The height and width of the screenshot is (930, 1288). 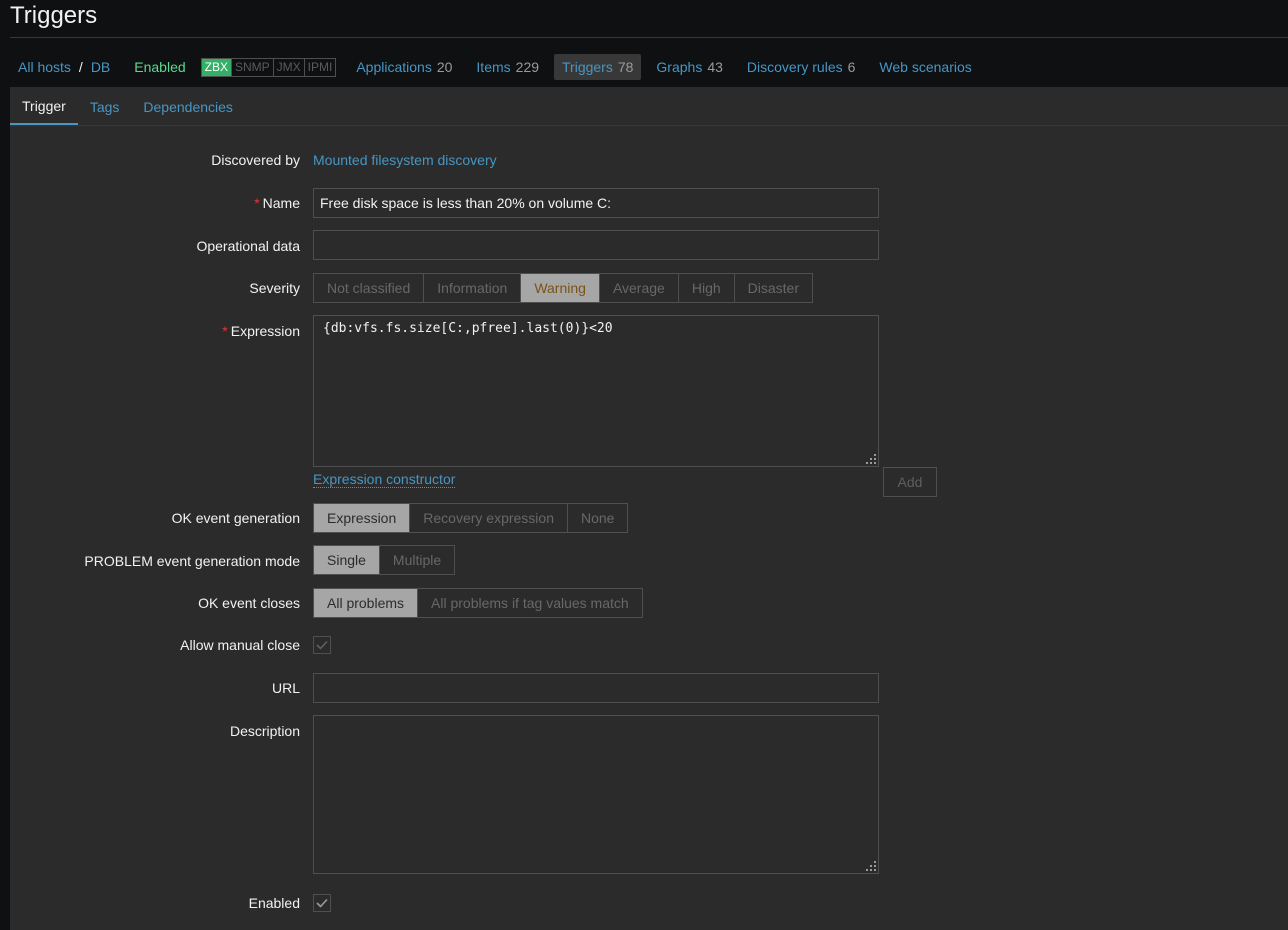 What do you see at coordinates (444, 67) in the screenshot?
I see `applications-count: 20` at bounding box center [444, 67].